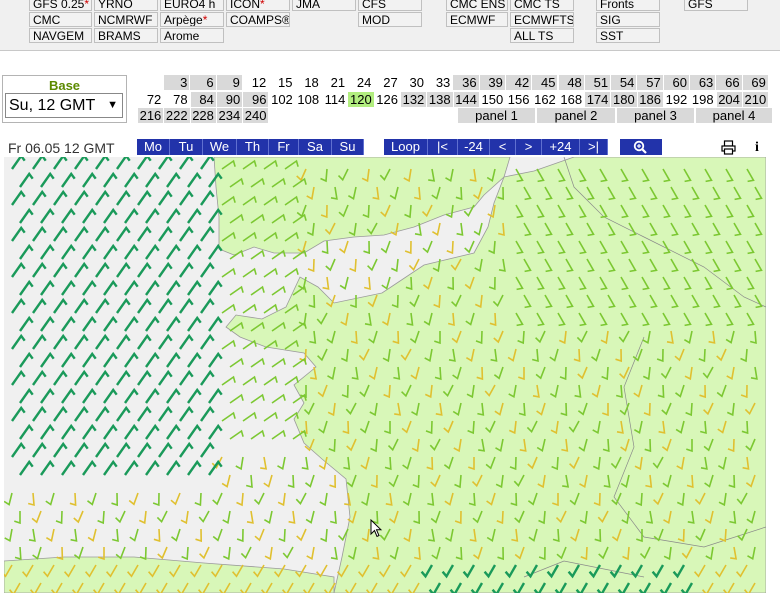 The image size is (780, 593). I want to click on model-cmc-ens: CMC ENS, so click(477, 5).